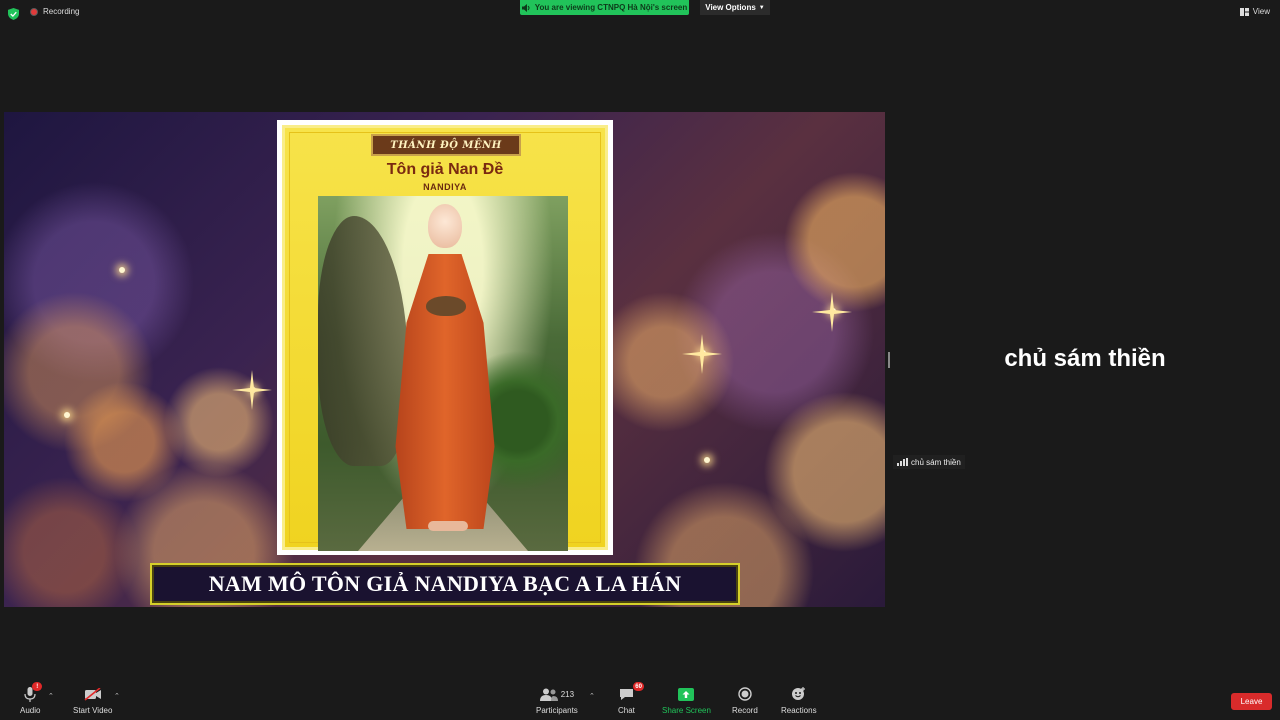 The width and height of the screenshot is (1280, 720). What do you see at coordinates (93, 710) in the screenshot?
I see `start-video-label: Start Video` at bounding box center [93, 710].